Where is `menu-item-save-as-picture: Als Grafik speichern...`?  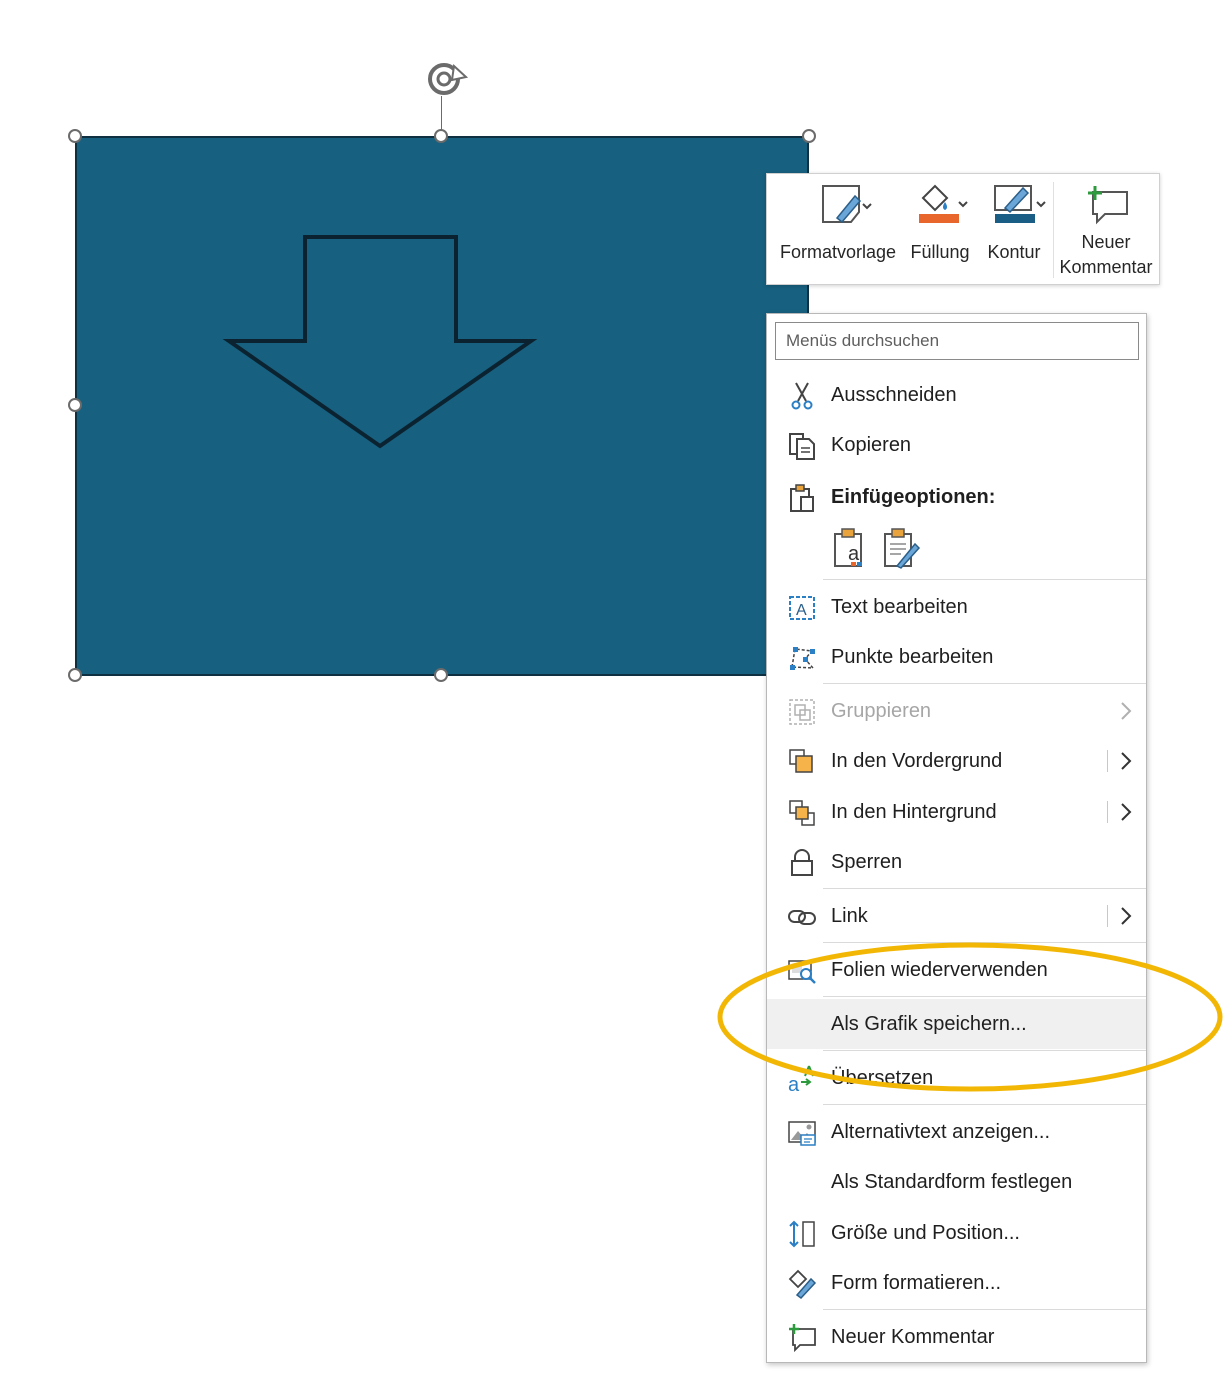
menu-item-save-as-picture: Als Grafik speichern... is located at coordinates (956, 1024).